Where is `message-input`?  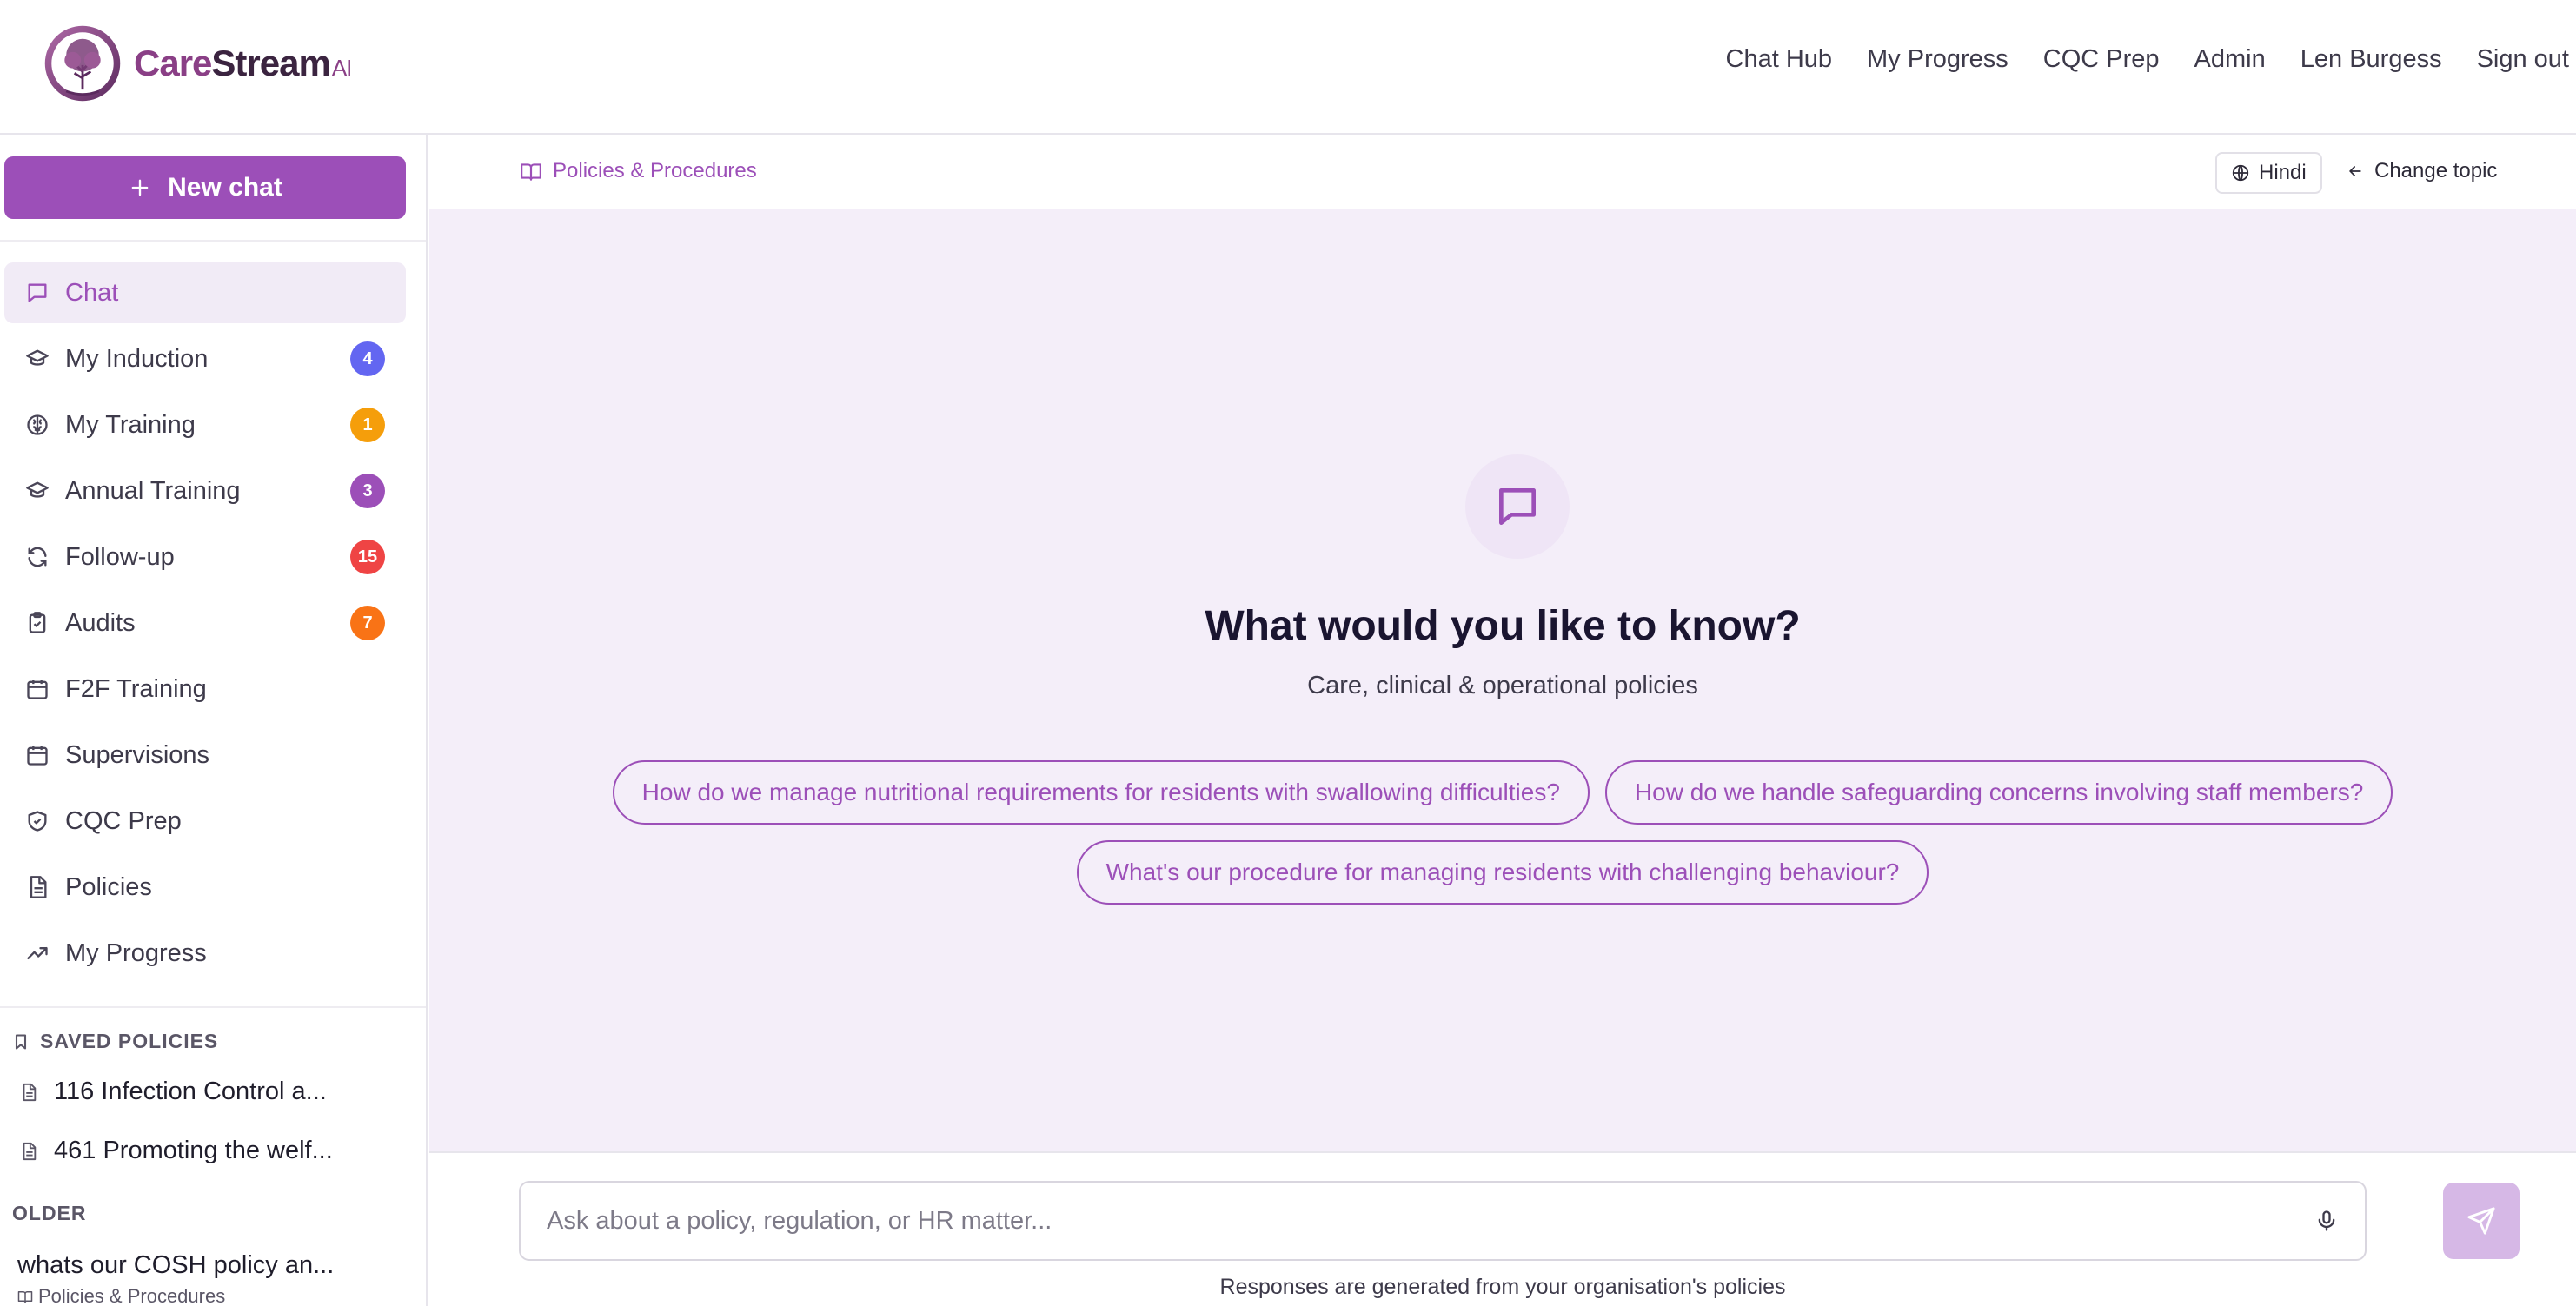
message-input is located at coordinates (1416, 1221).